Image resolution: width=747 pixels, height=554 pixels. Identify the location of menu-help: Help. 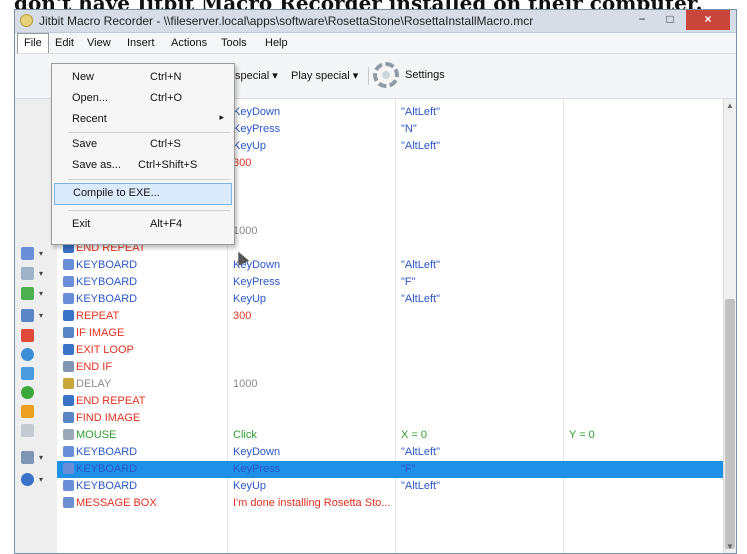
(276, 43).